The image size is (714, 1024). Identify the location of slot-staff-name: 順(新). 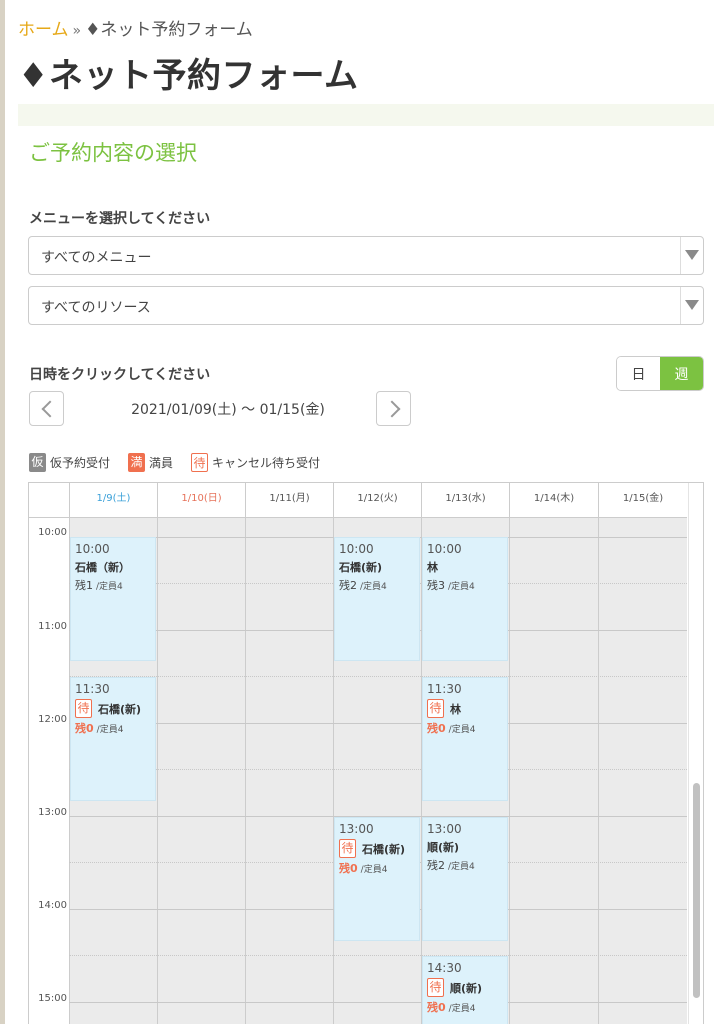
(466, 988).